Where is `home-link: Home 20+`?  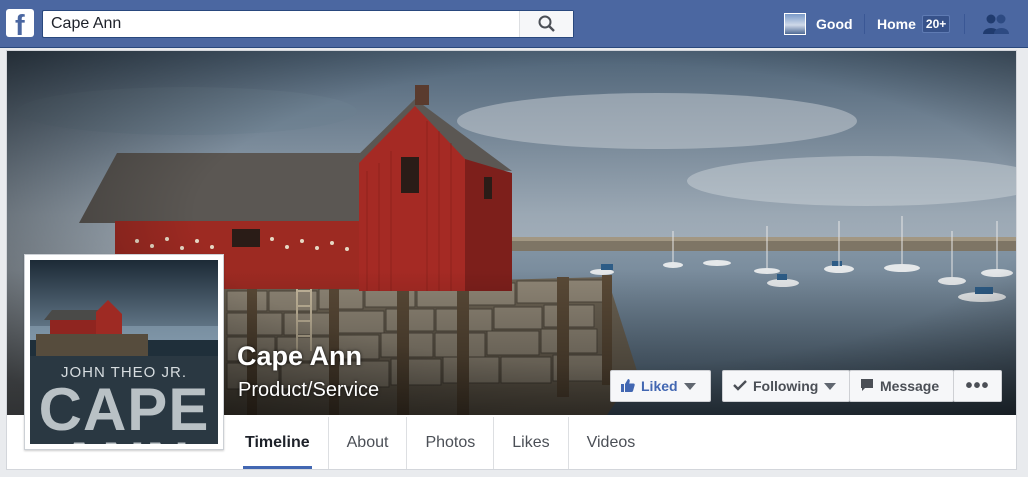
home-link: Home 20+ is located at coordinates (914, 24).